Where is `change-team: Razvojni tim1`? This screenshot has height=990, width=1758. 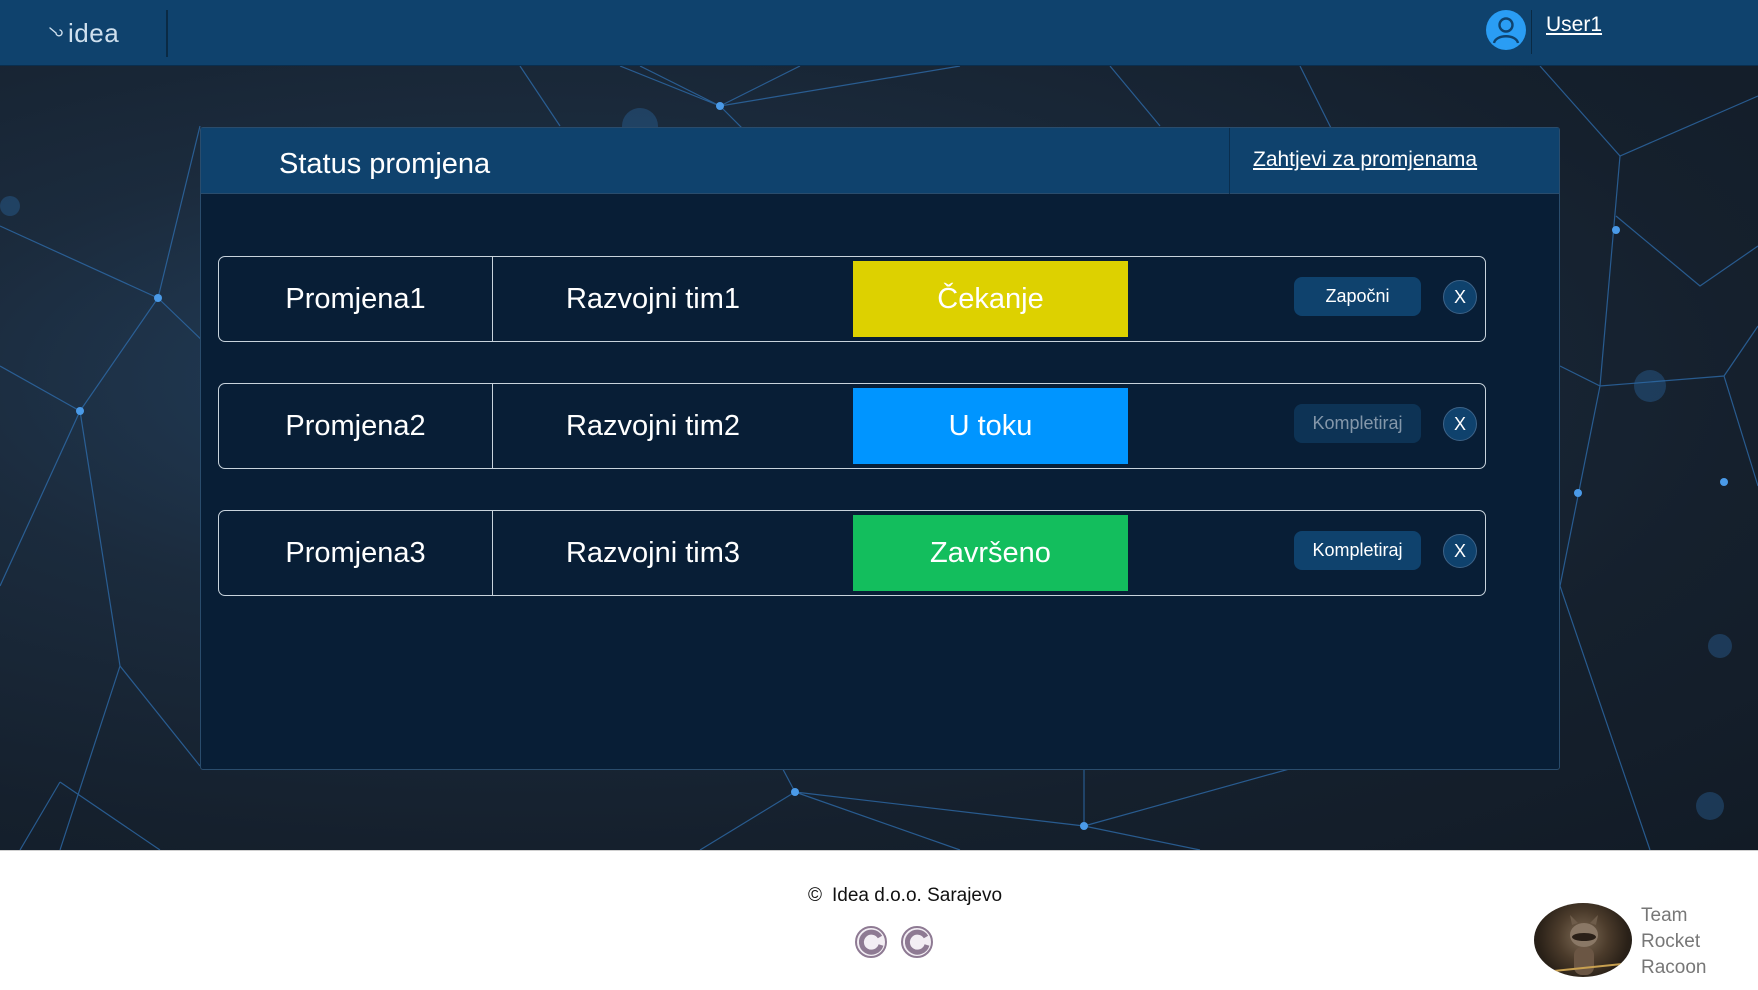 change-team: Razvojni tim1 is located at coordinates (653, 298).